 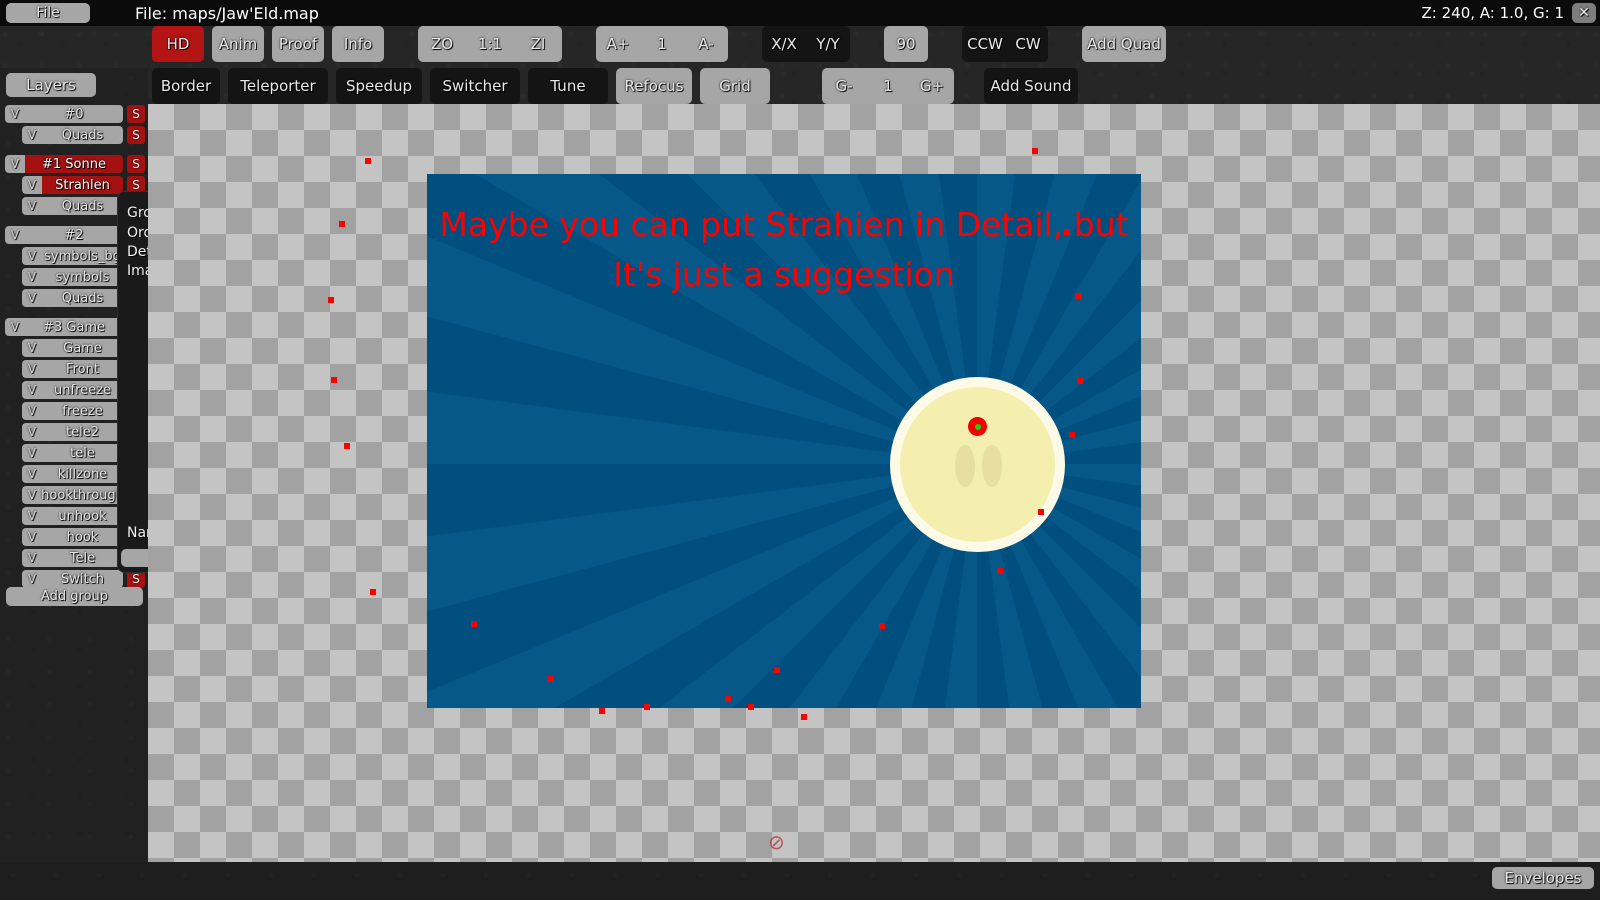 I want to click on layer-name-label: Game, so click(x=82, y=348).